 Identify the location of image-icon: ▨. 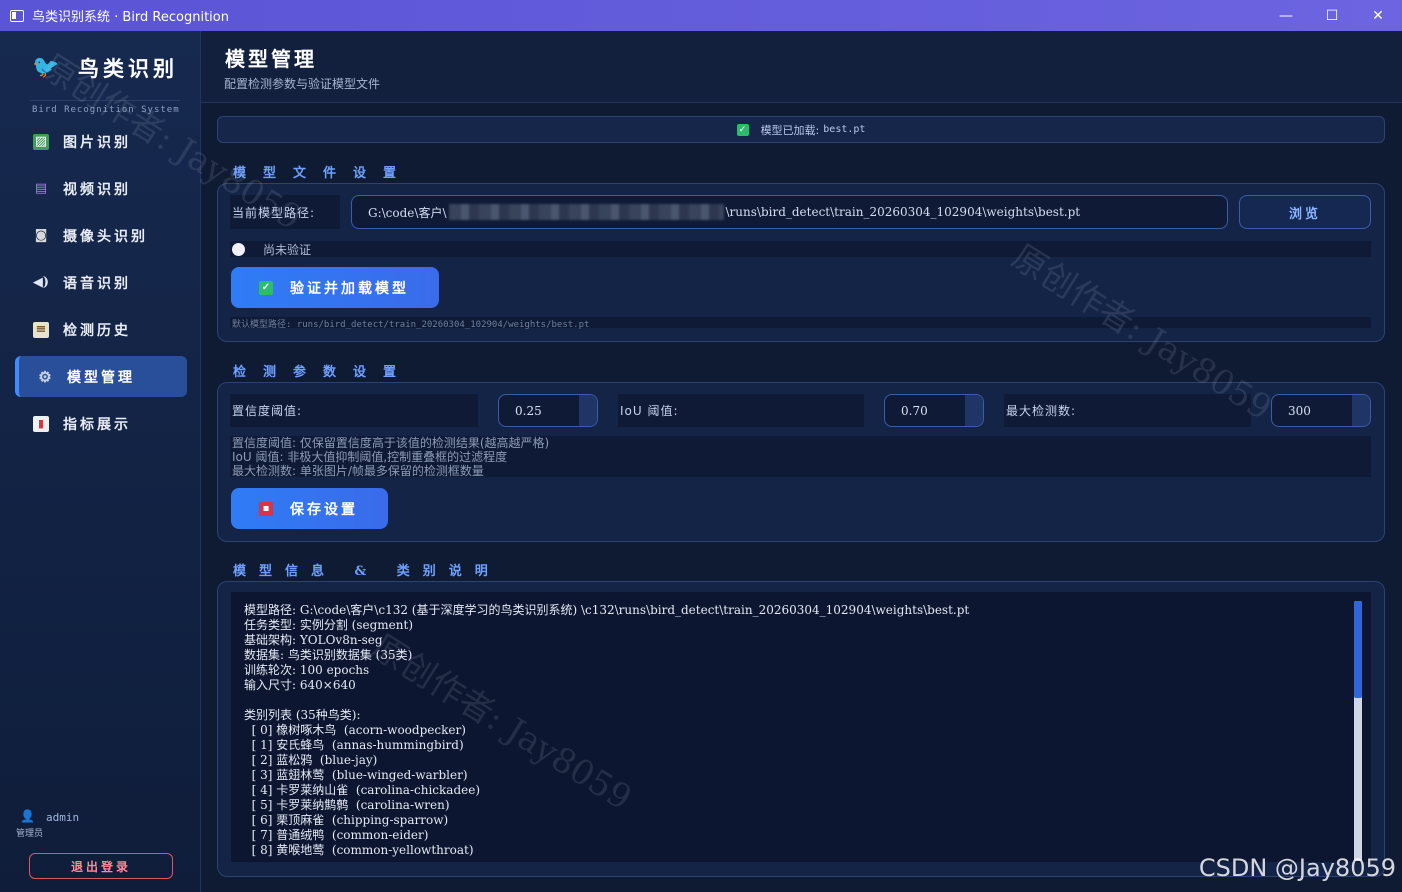
(41, 141).